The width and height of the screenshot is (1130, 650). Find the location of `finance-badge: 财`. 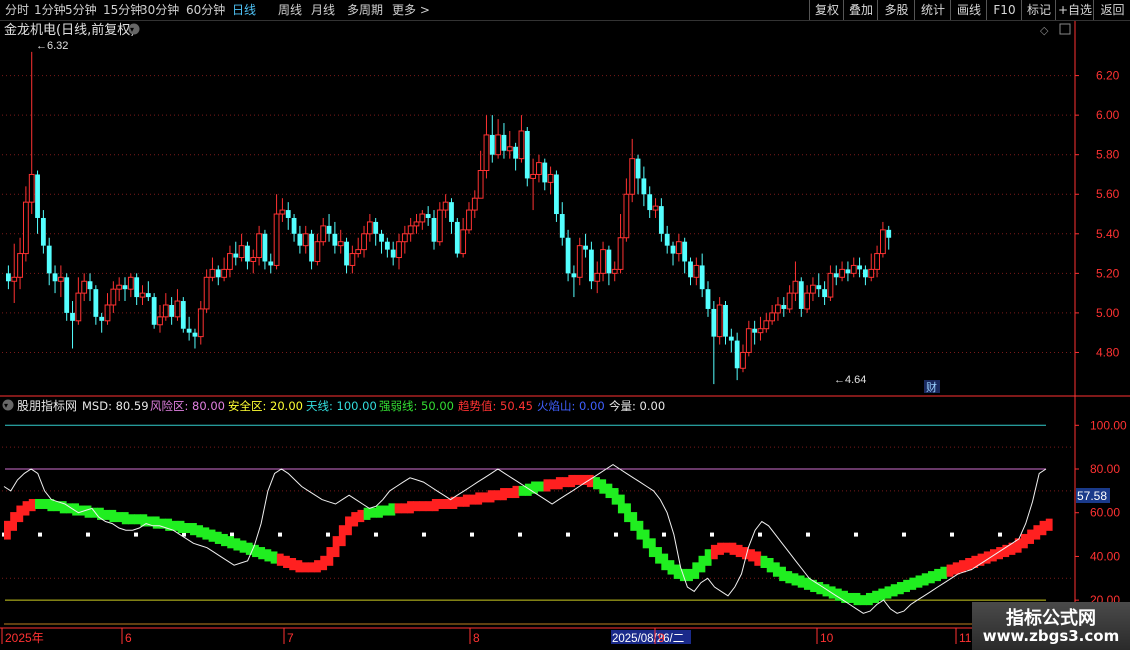

finance-badge: 财 is located at coordinates (931, 387).